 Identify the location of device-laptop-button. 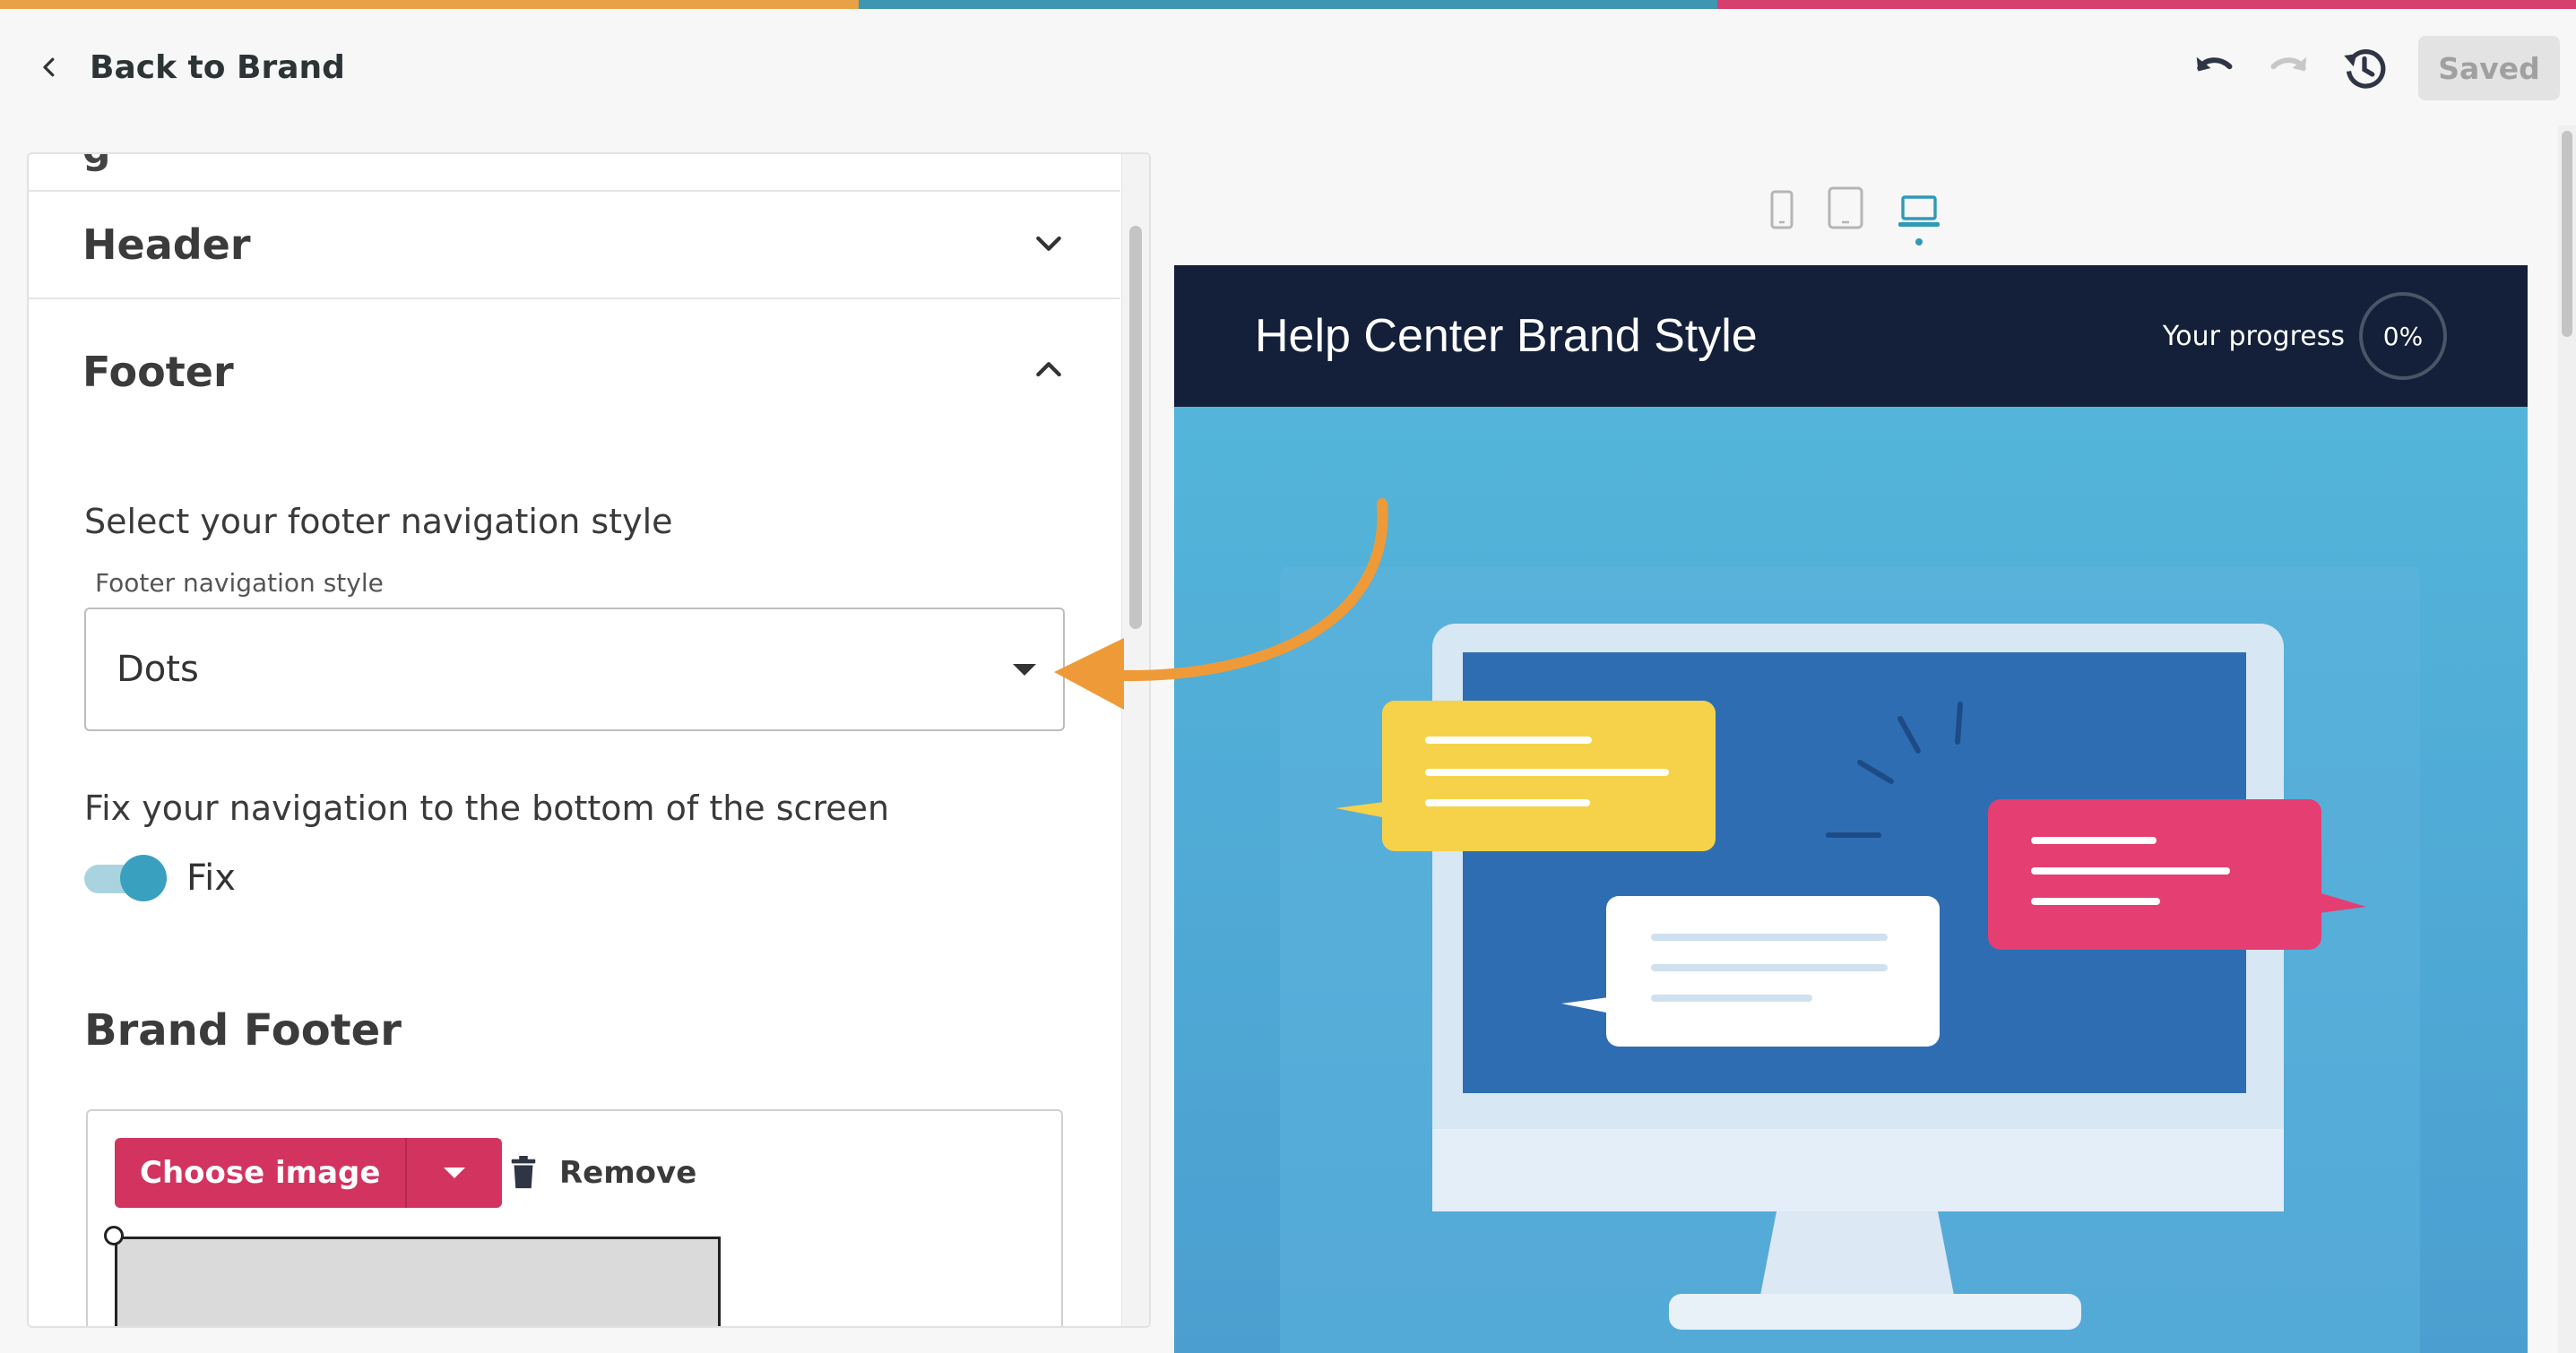
(1919, 220).